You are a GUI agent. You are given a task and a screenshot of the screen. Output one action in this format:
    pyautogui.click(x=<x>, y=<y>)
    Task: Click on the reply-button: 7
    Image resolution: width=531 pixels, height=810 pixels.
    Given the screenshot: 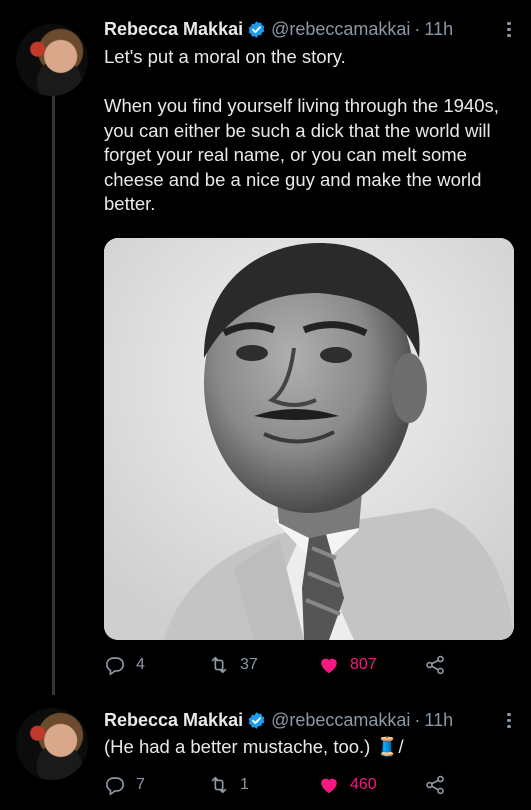 What is the action you would take?
    pyautogui.click(x=124, y=785)
    